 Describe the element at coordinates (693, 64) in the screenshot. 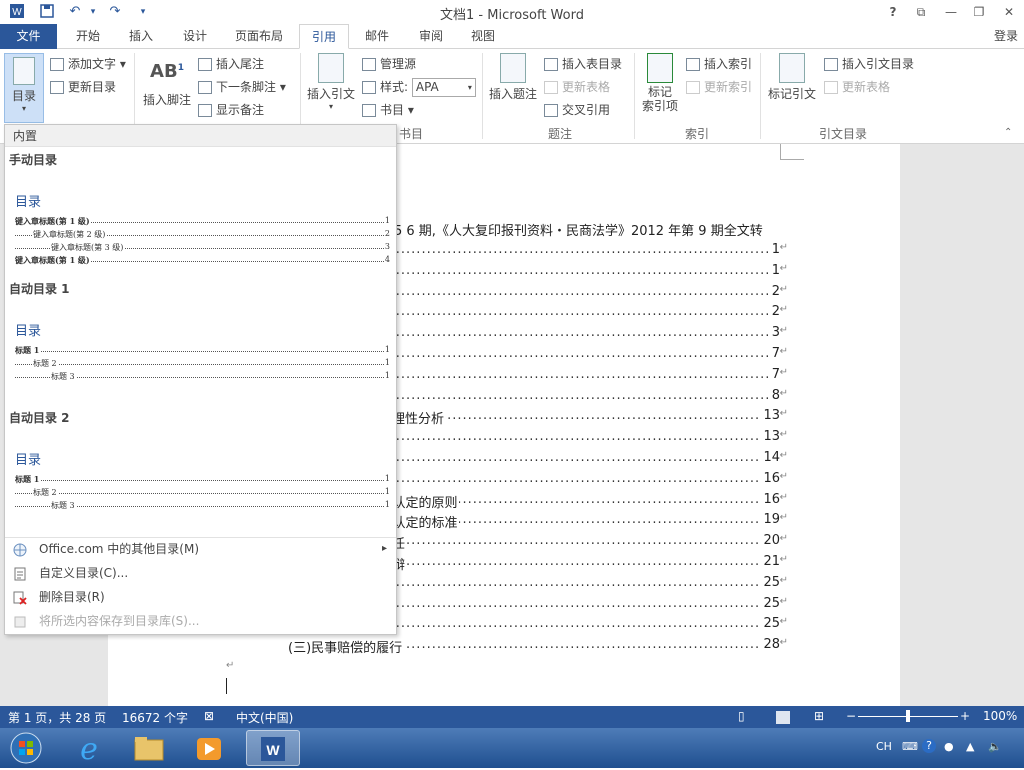

I see `insert-index-icon` at that location.